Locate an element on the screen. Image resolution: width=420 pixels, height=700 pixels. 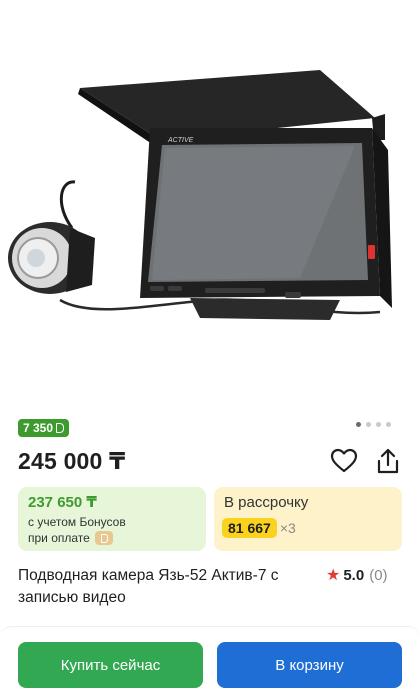
installment-multiplier: ×3 is located at coordinates (287, 528).